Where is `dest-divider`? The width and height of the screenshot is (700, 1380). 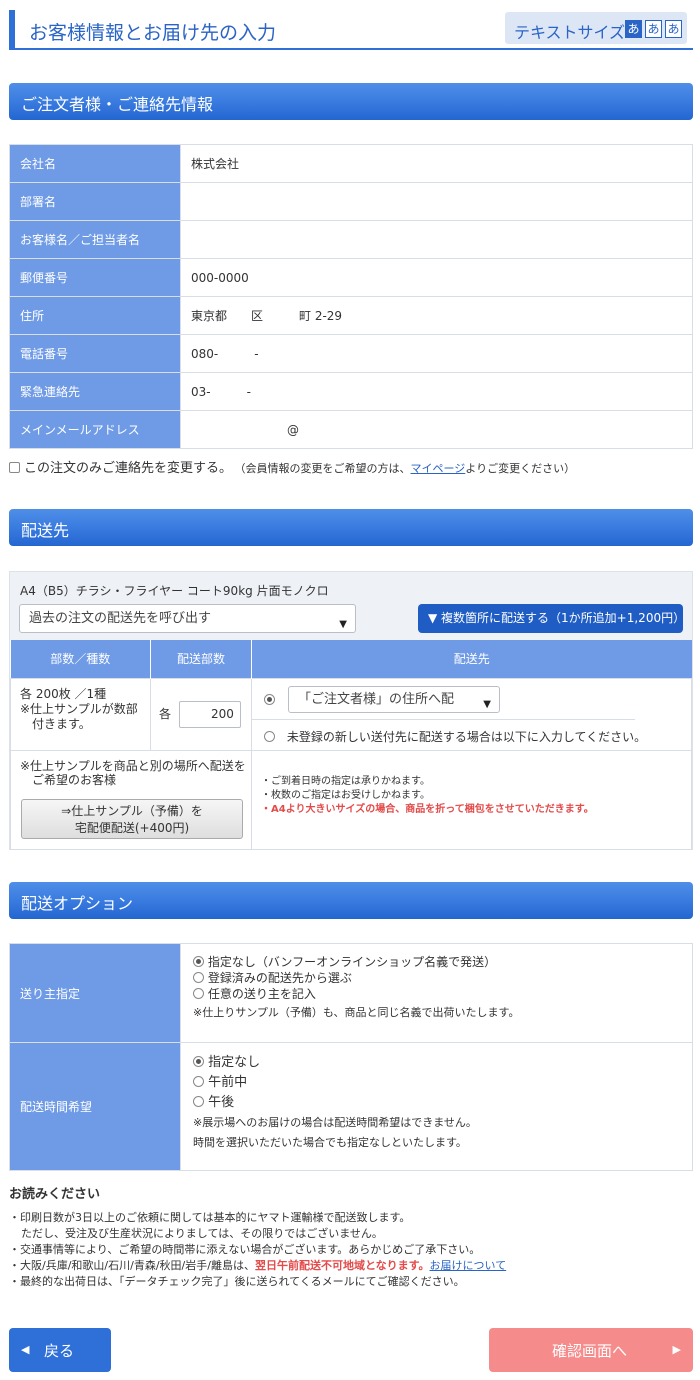
dest-divider is located at coordinates (443, 719).